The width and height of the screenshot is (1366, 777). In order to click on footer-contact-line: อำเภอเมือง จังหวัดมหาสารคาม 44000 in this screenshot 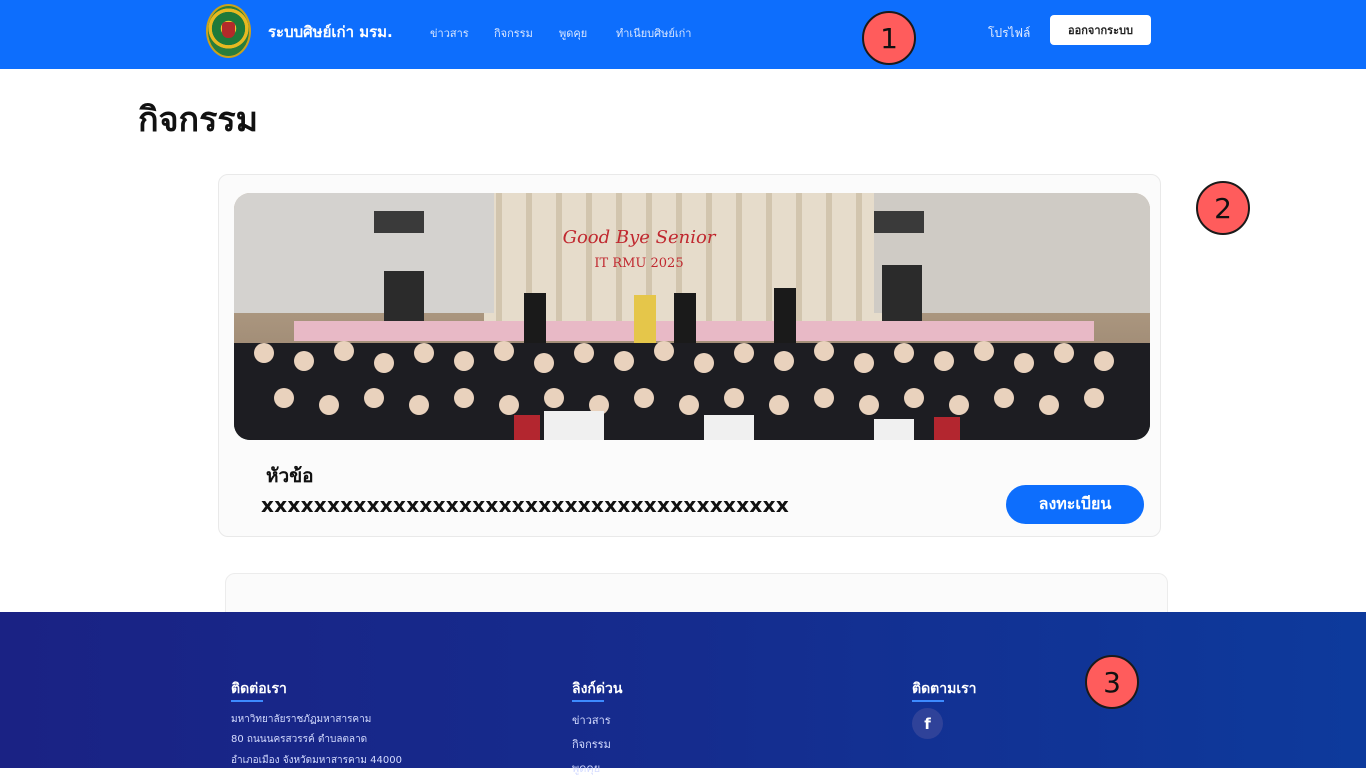, I will do `click(316, 760)`.